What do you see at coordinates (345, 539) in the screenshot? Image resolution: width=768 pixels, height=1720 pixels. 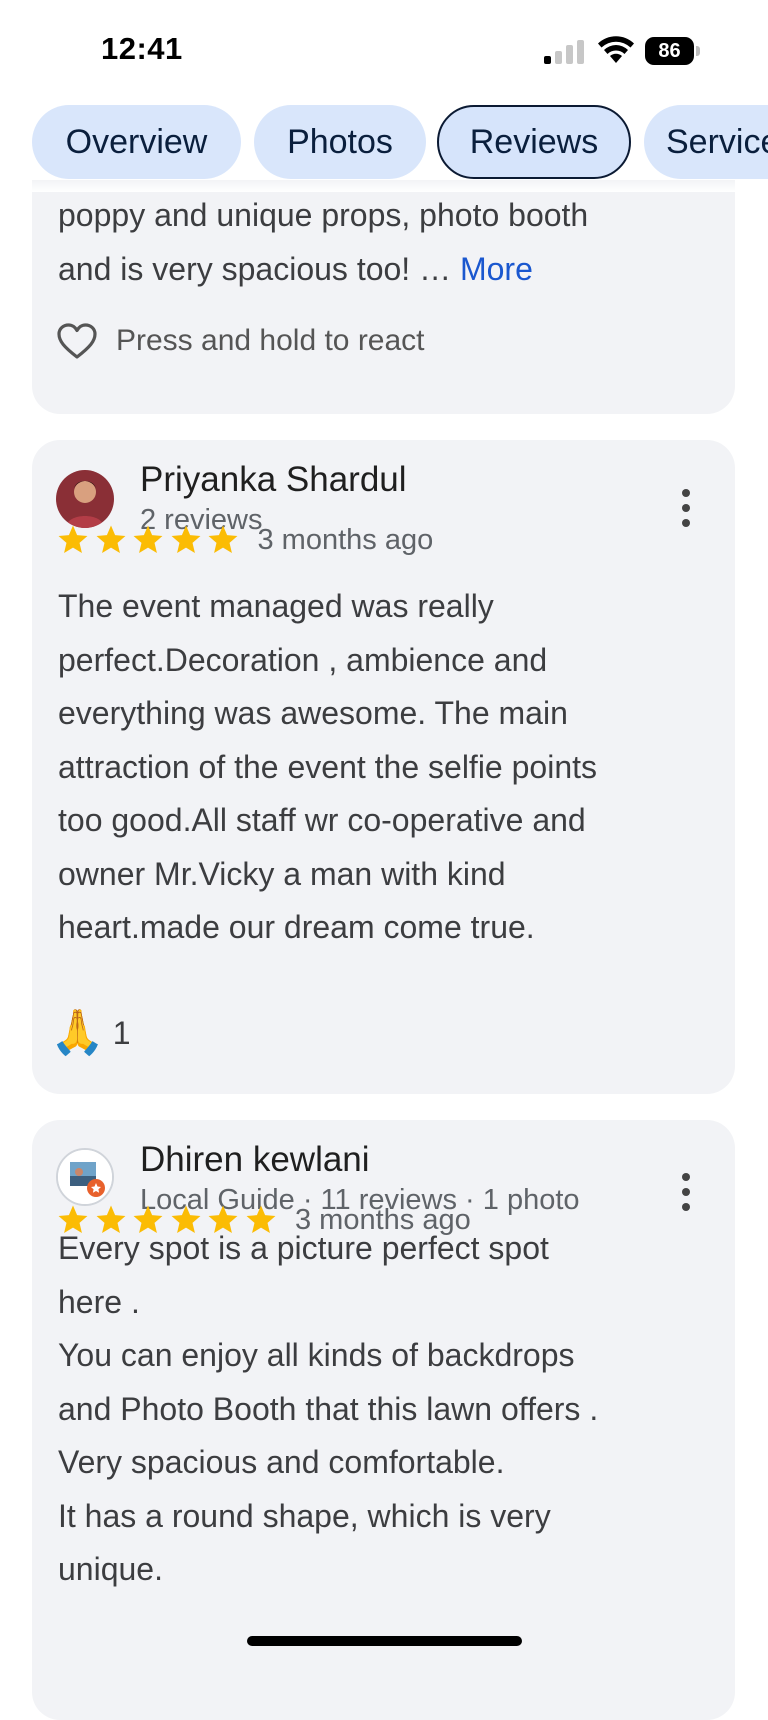 I see `review-date: 3 months ago` at bounding box center [345, 539].